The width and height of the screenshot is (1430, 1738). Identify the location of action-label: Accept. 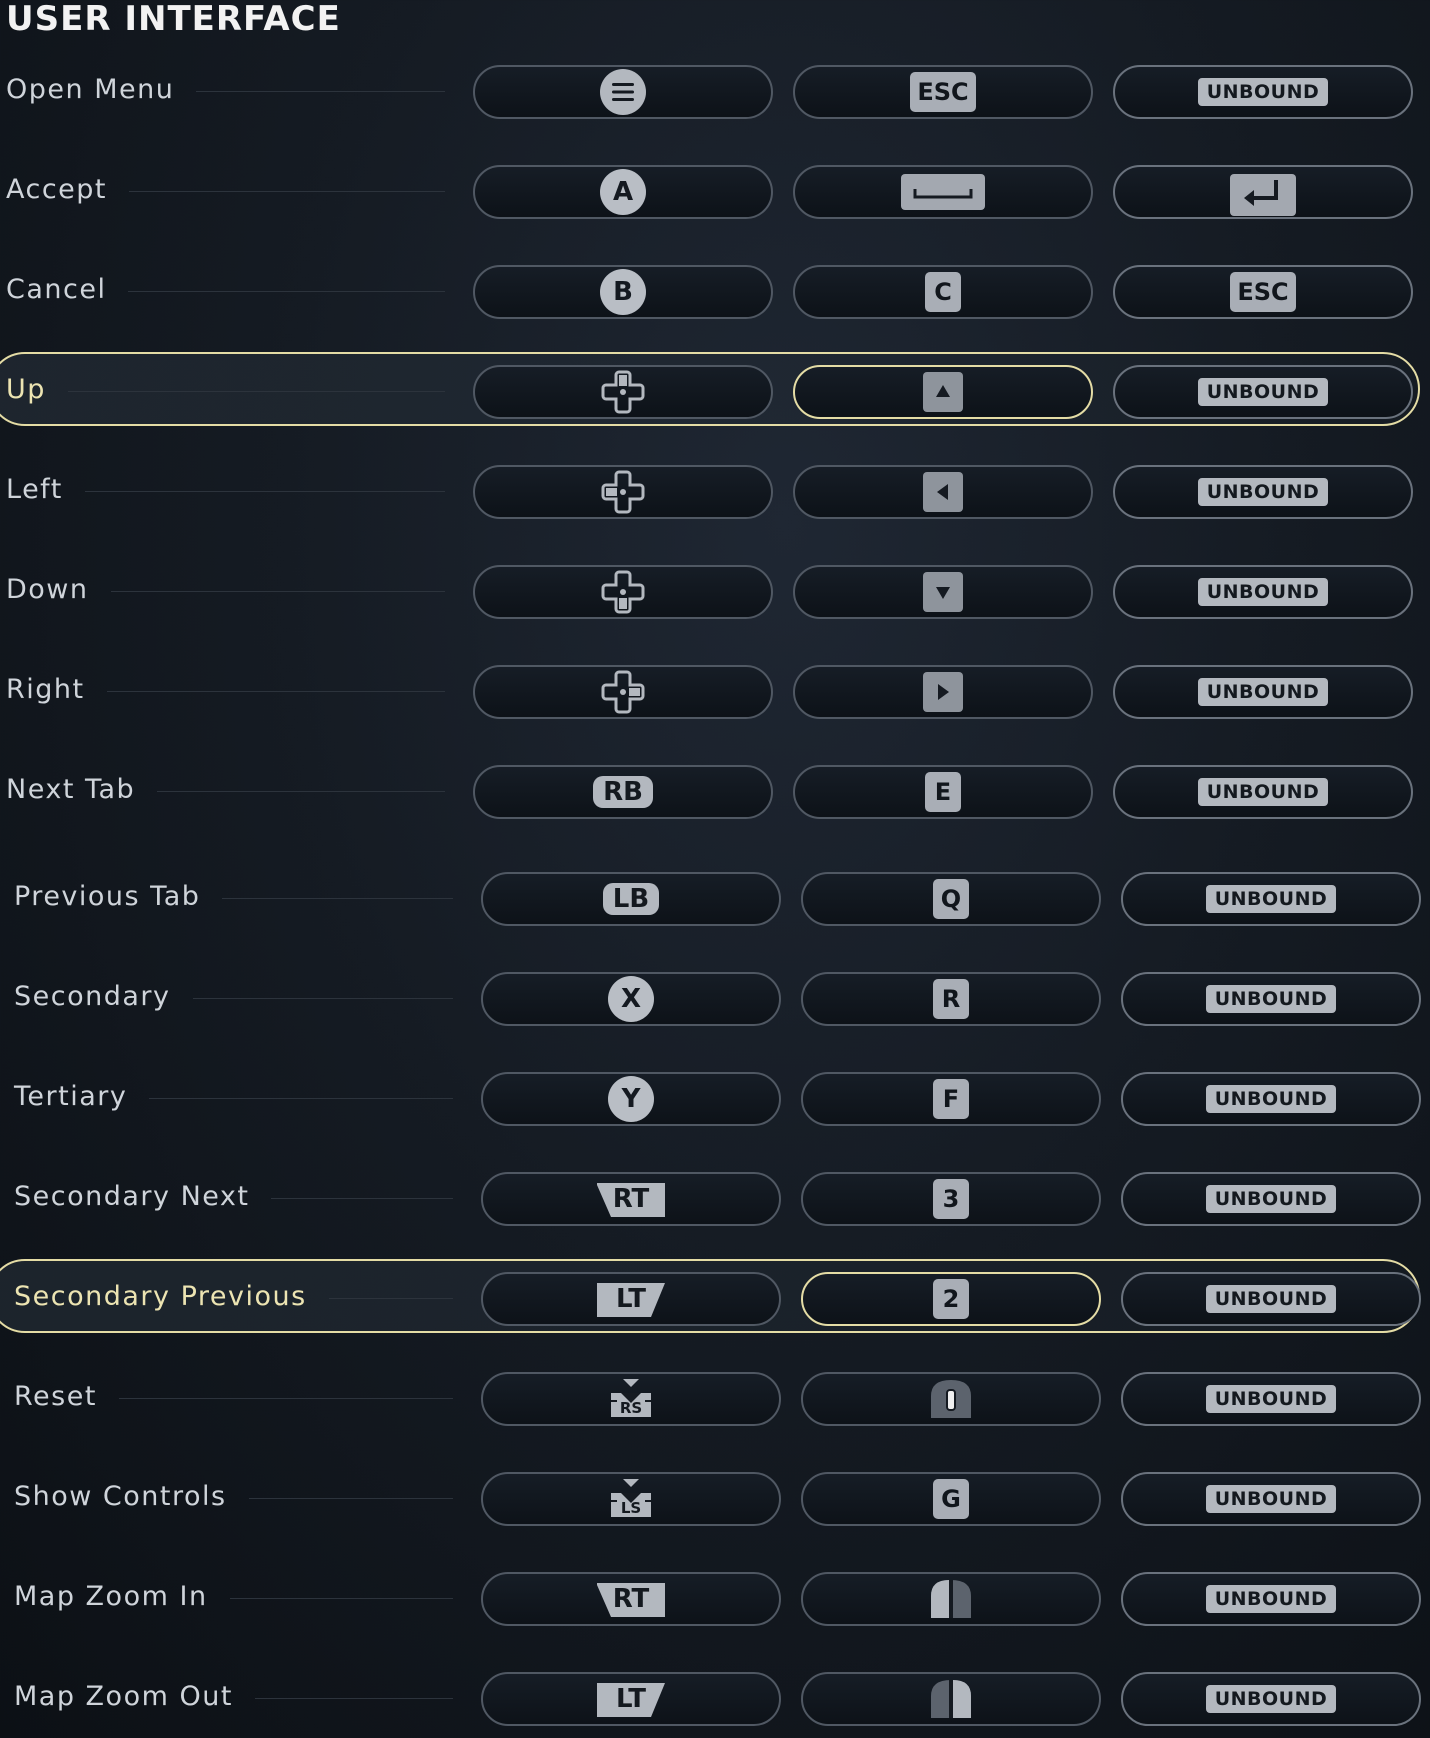
(57, 189).